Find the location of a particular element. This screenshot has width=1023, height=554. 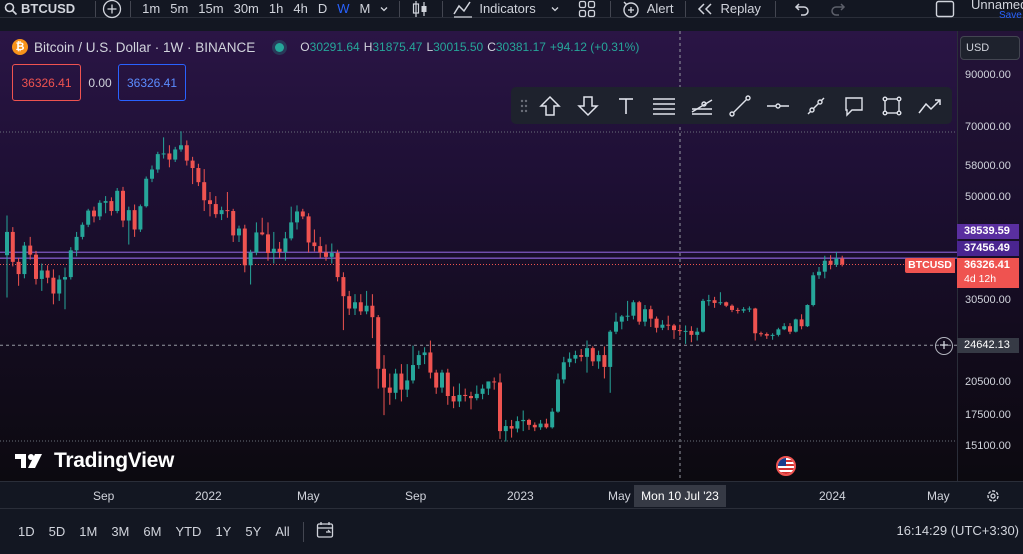

interval-4h: 4h is located at coordinates (300, 9).